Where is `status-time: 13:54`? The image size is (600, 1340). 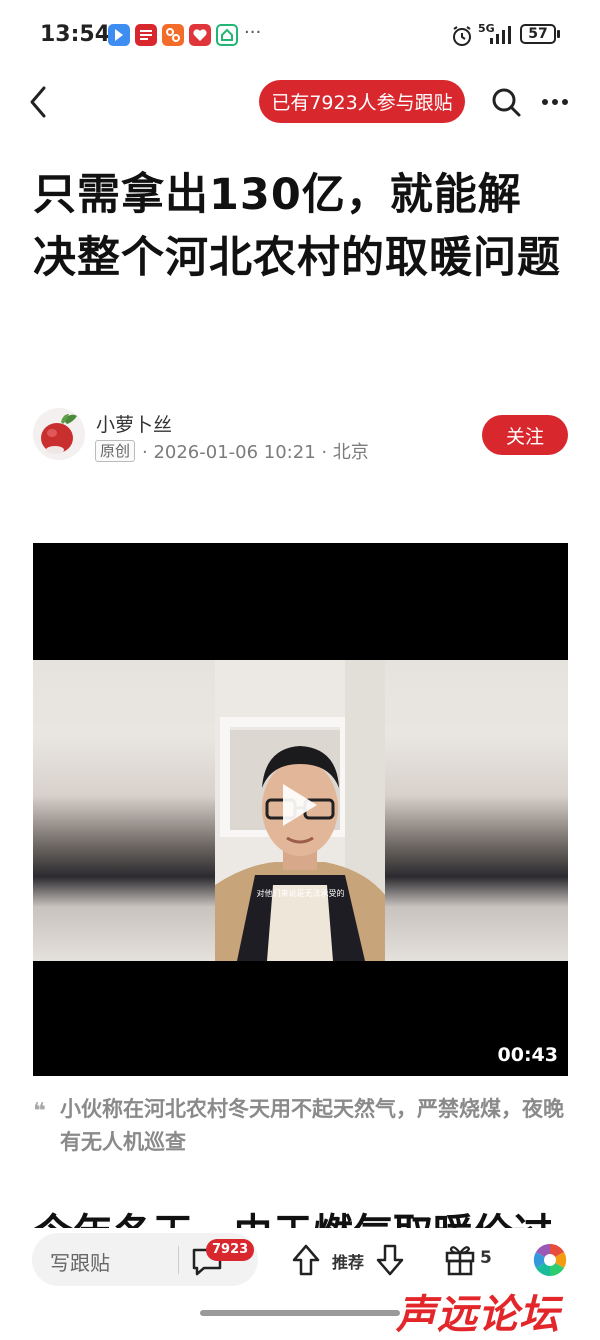 status-time: 13:54 is located at coordinates (75, 34).